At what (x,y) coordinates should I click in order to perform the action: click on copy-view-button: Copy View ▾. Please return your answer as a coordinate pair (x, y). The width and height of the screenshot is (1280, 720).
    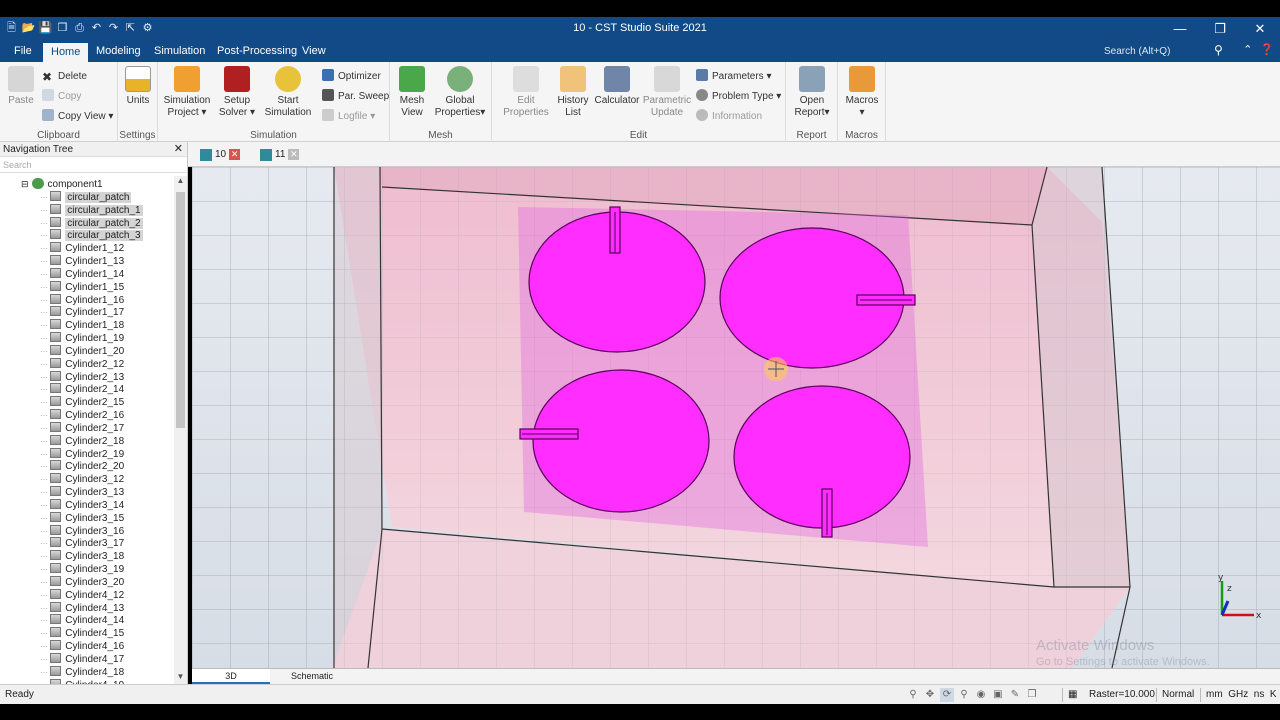
    Looking at the image, I should click on (77, 117).